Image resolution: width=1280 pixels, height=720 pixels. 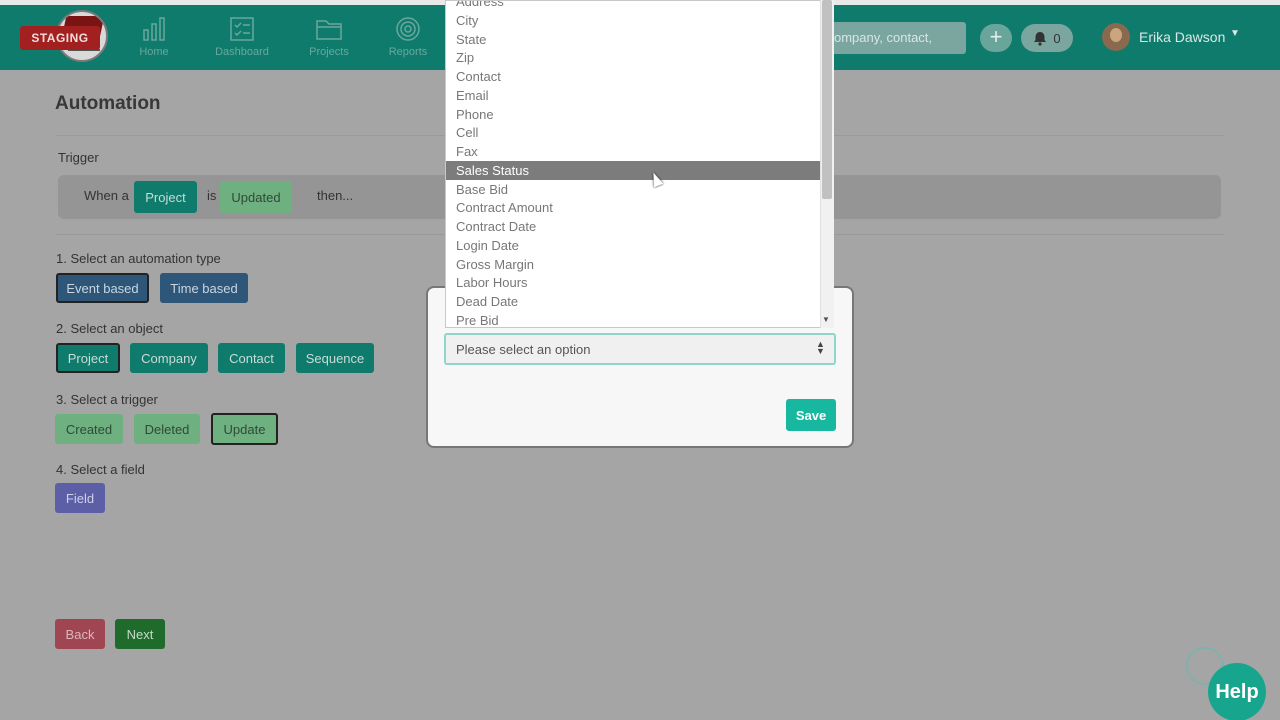 What do you see at coordinates (80, 634) in the screenshot?
I see `back-button: Back` at bounding box center [80, 634].